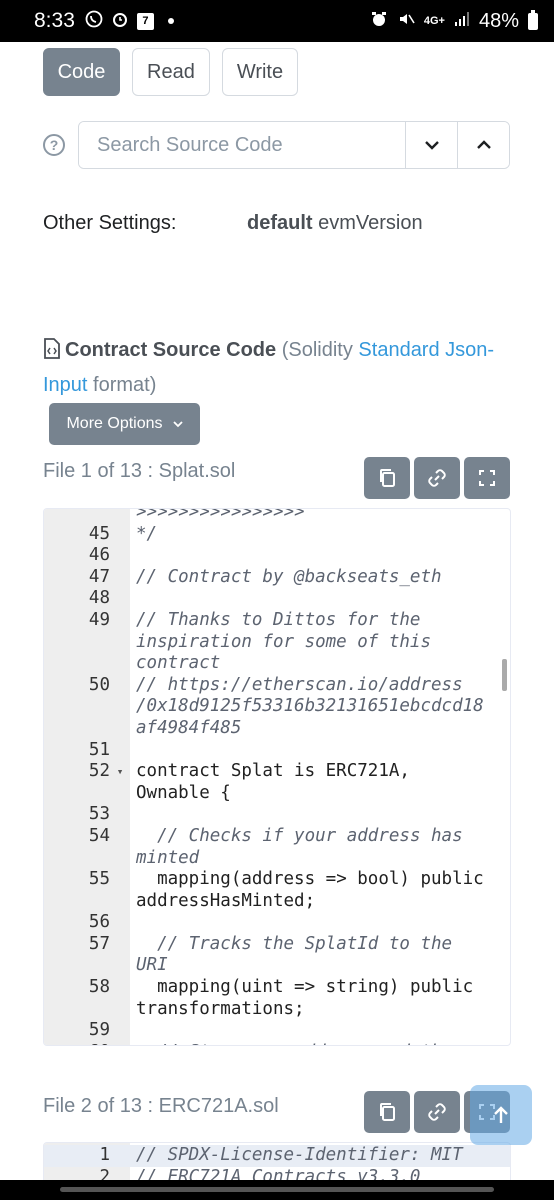 This screenshot has height=1200, width=554. Describe the element at coordinates (99, 749) in the screenshot. I see `line-number: 51` at that location.